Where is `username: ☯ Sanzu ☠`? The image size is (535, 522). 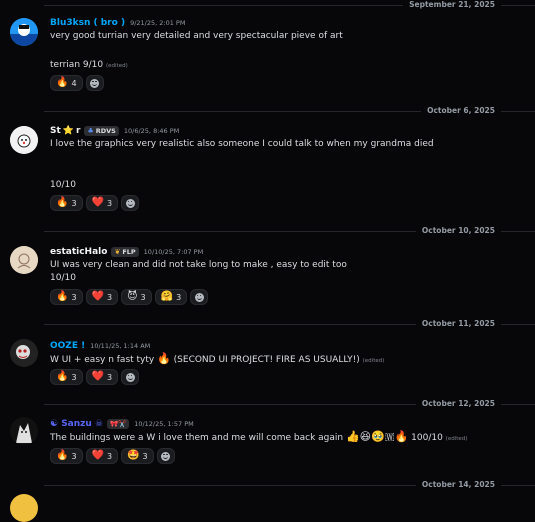 username: ☯ Sanzu ☠ is located at coordinates (76, 424).